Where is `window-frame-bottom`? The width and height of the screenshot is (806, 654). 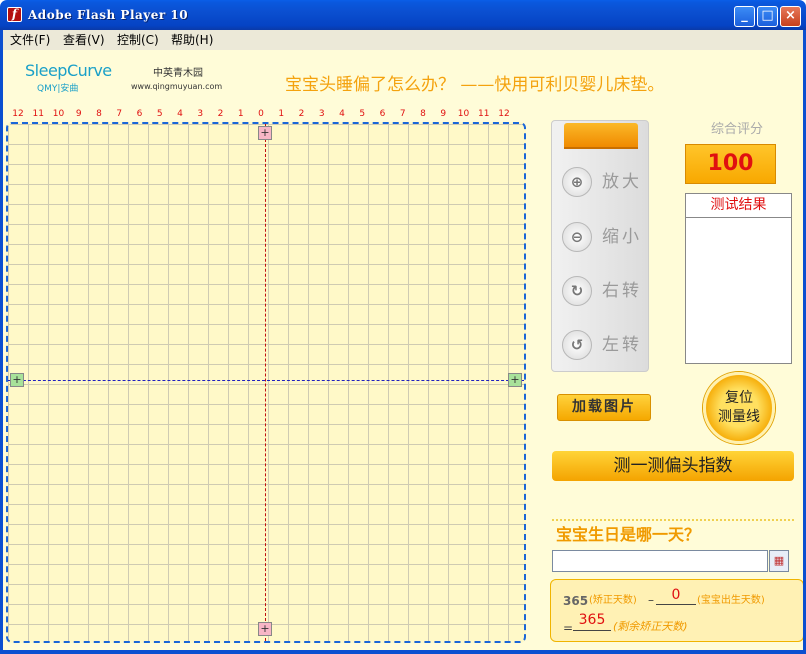 window-frame-bottom is located at coordinates (403, 652).